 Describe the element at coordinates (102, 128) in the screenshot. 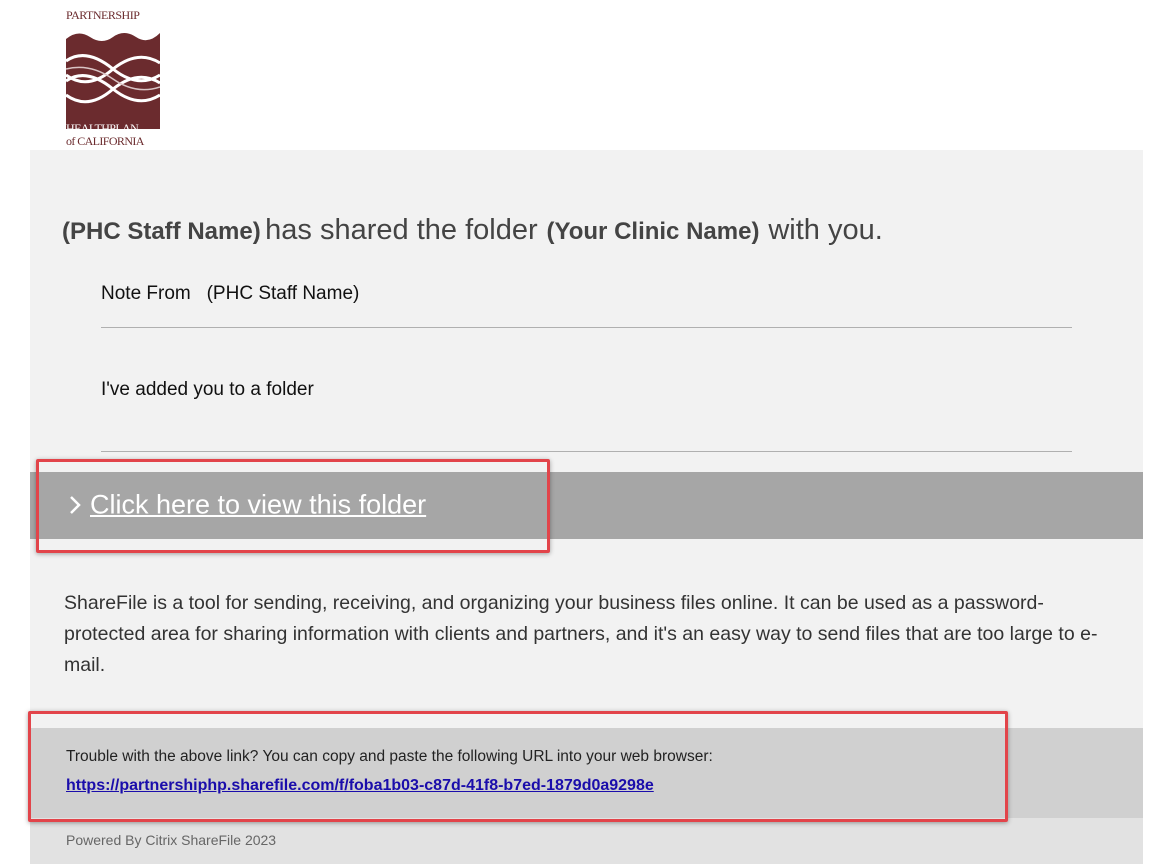

I see `logo-healthplan-text: HEALTHPLAN` at that location.